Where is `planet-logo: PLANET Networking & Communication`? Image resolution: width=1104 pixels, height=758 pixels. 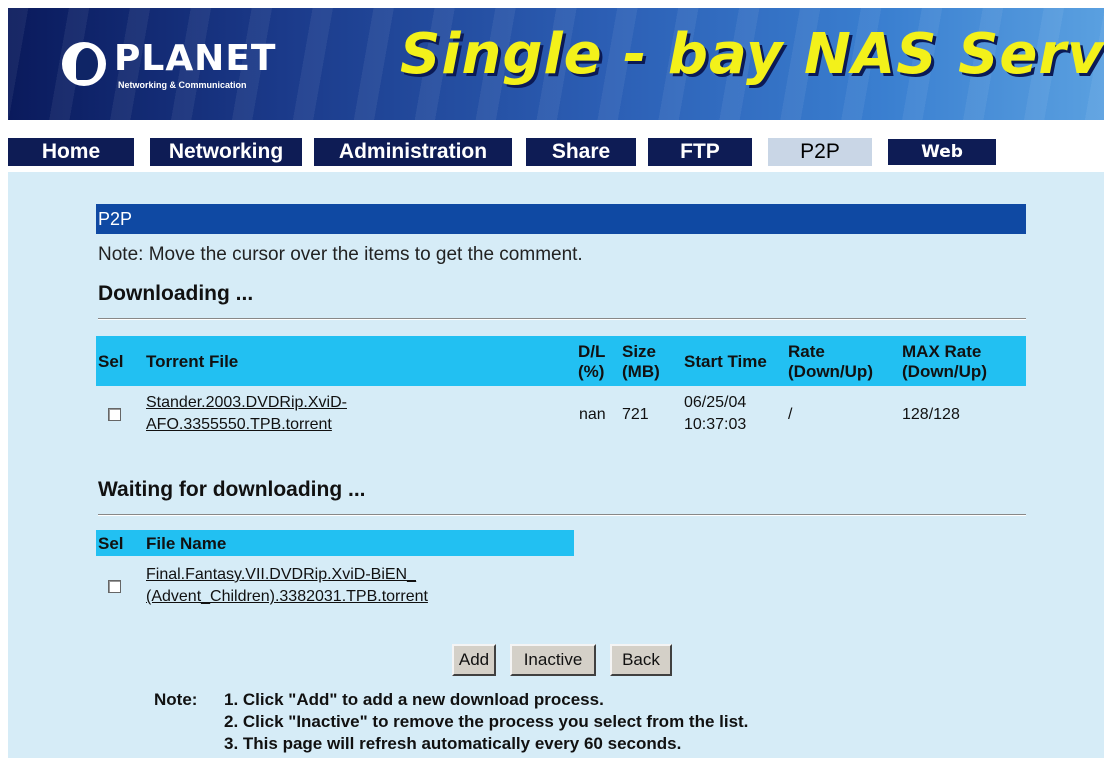
planet-logo: PLANET Networking & Communication is located at coordinates (168, 66).